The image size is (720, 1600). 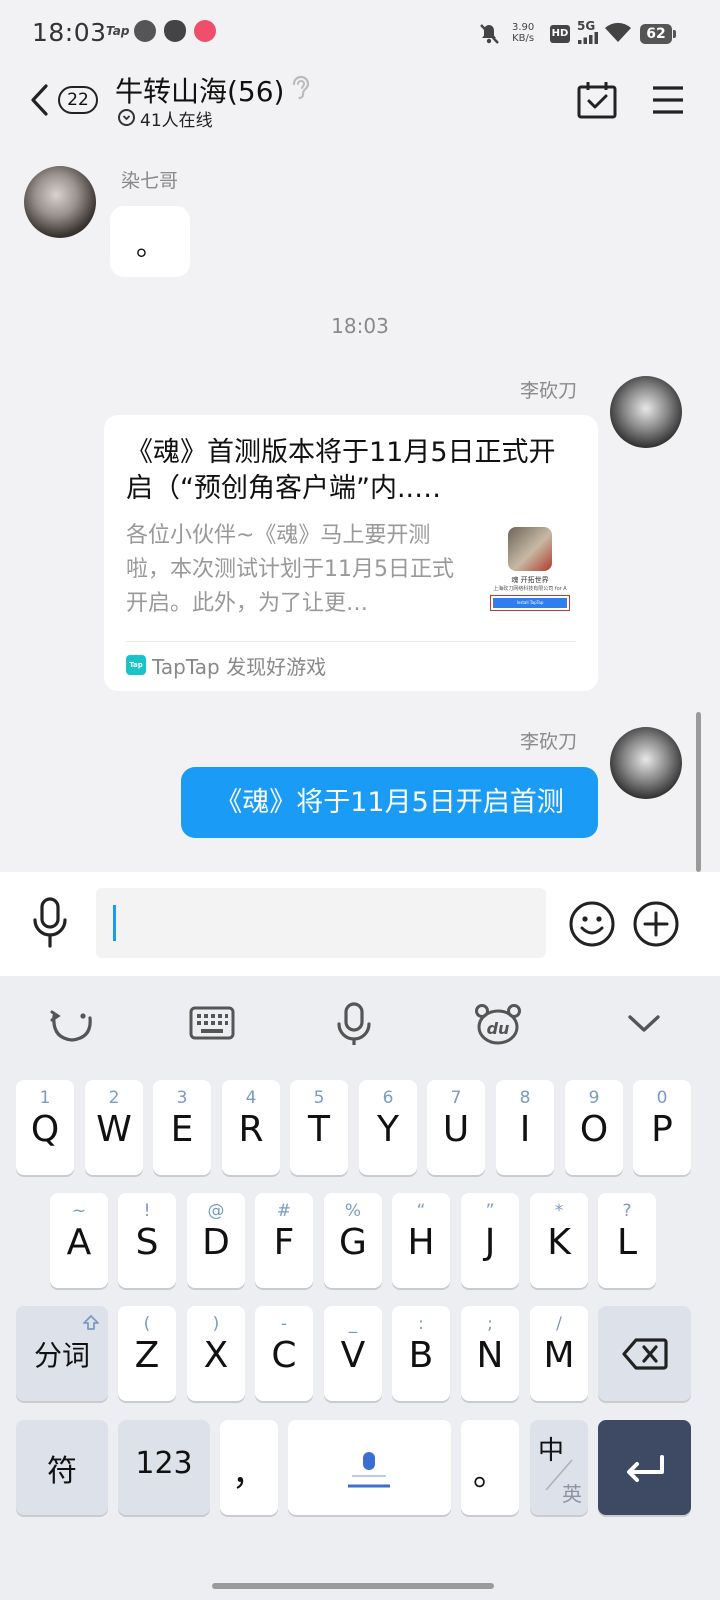 I want to click on number-key: 123, so click(x=164, y=1467).